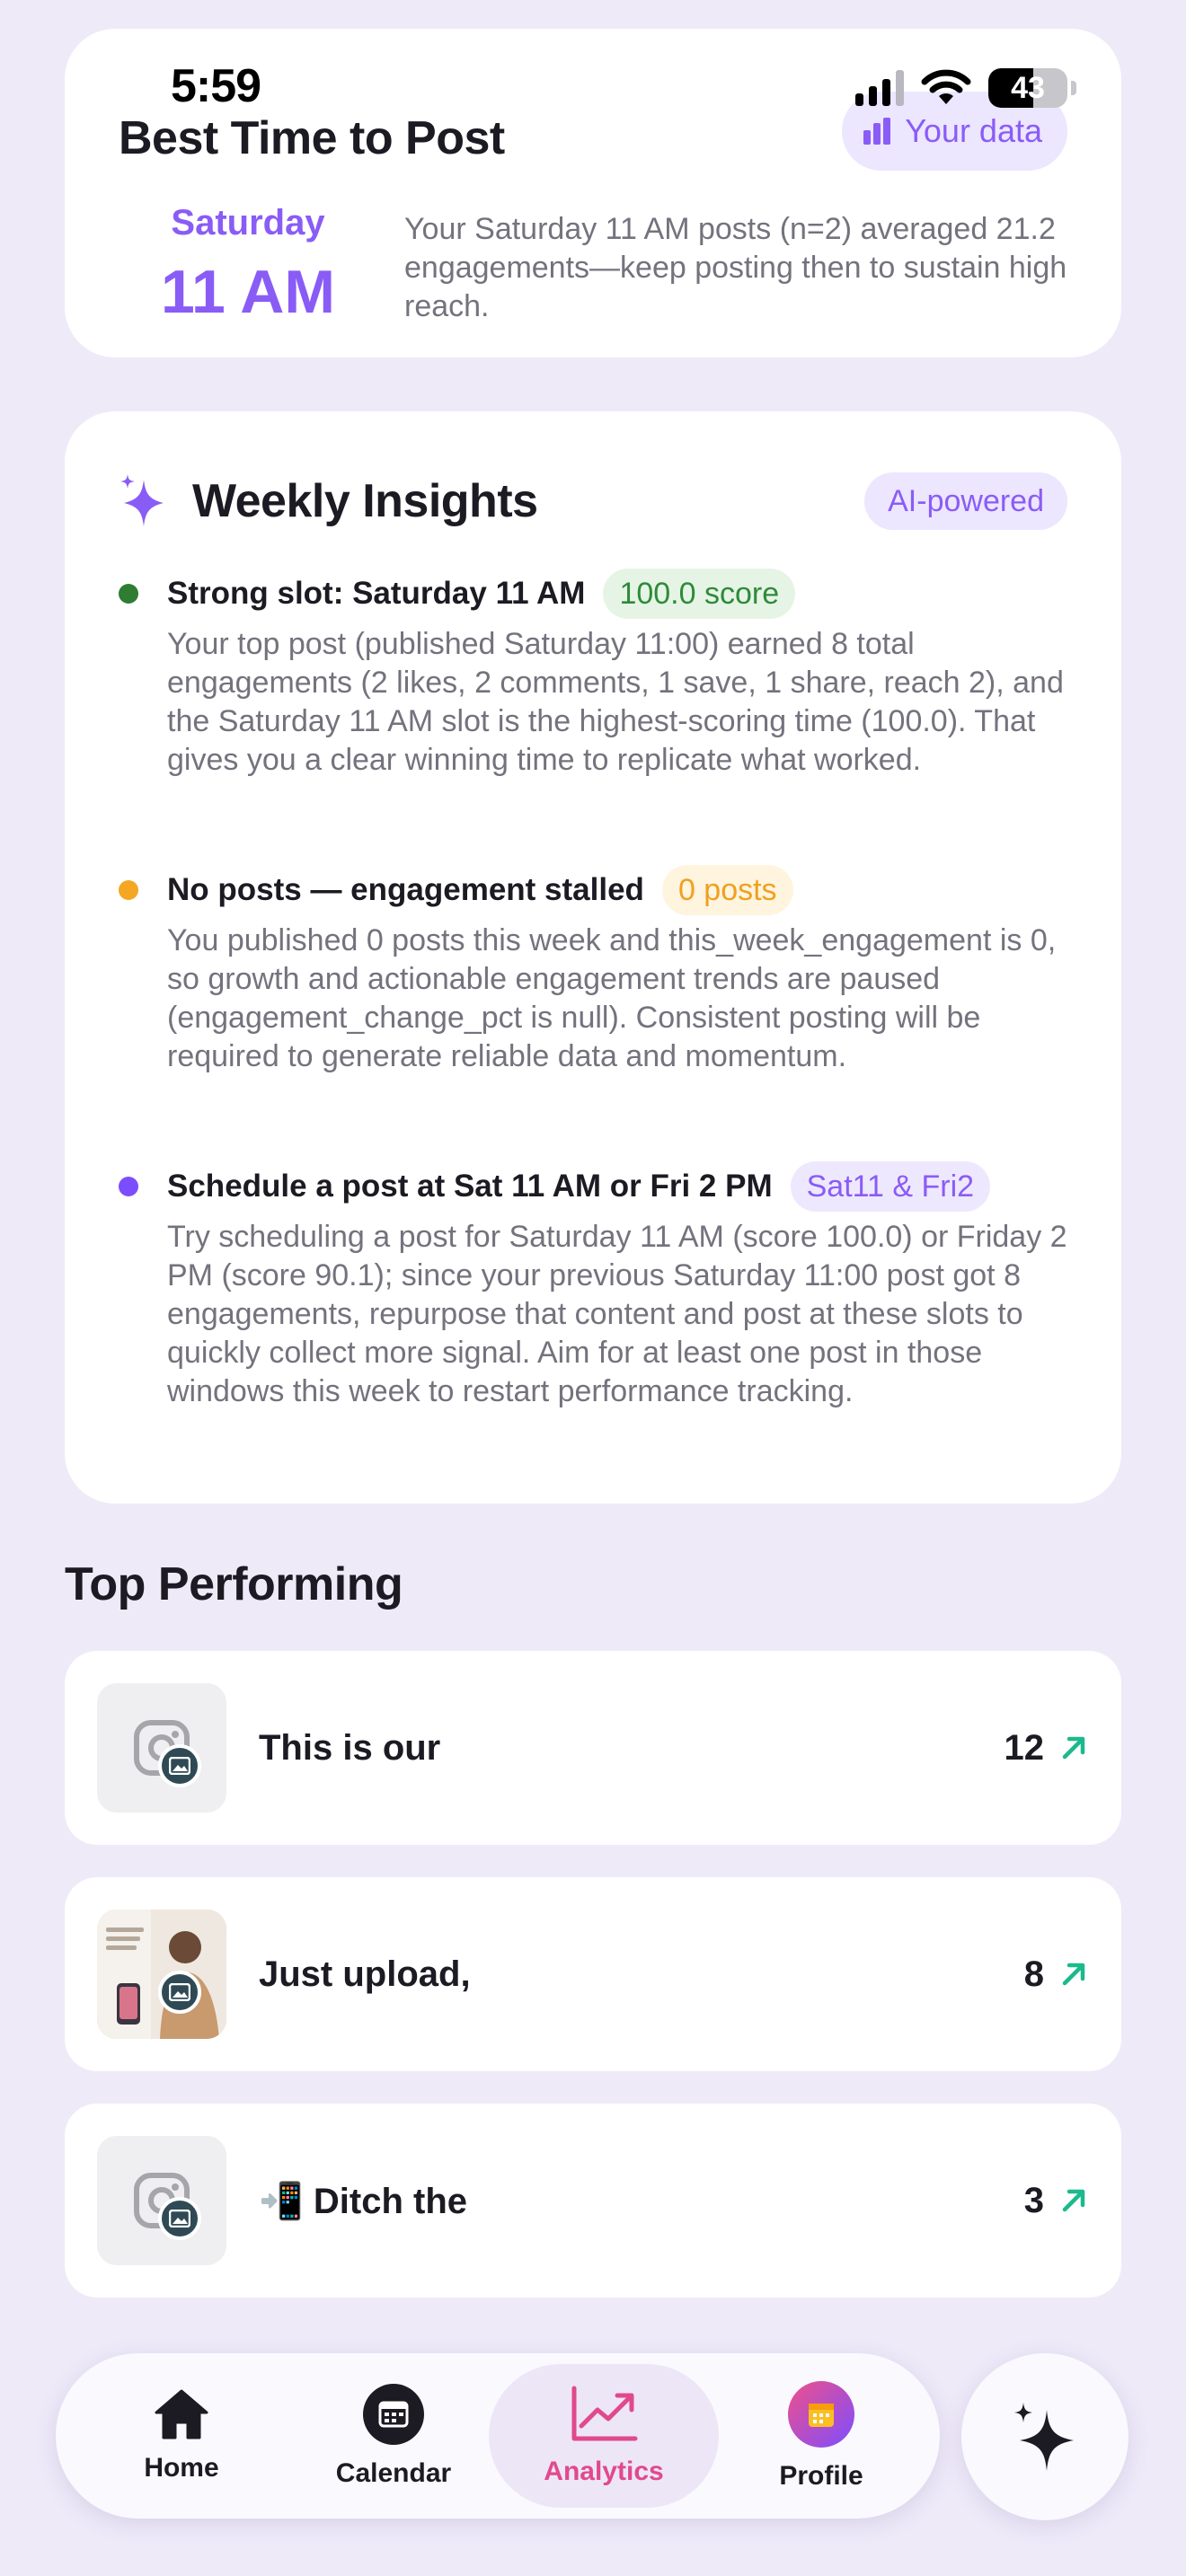  What do you see at coordinates (376, 593) in the screenshot?
I see `insight-title: Strong slot: Saturday 11 AM` at bounding box center [376, 593].